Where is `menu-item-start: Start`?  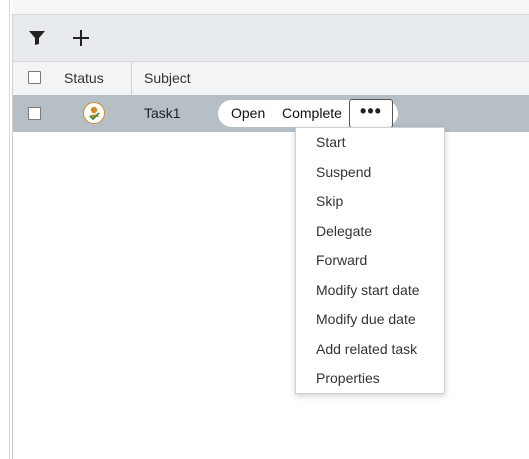 menu-item-start: Start is located at coordinates (331, 142).